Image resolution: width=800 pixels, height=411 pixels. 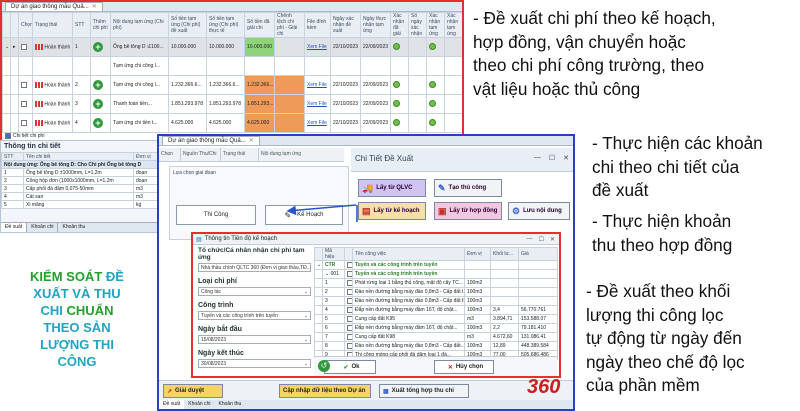 What do you see at coordinates (321, 210) in the screenshot?
I see `arrow-line` at bounding box center [321, 210].